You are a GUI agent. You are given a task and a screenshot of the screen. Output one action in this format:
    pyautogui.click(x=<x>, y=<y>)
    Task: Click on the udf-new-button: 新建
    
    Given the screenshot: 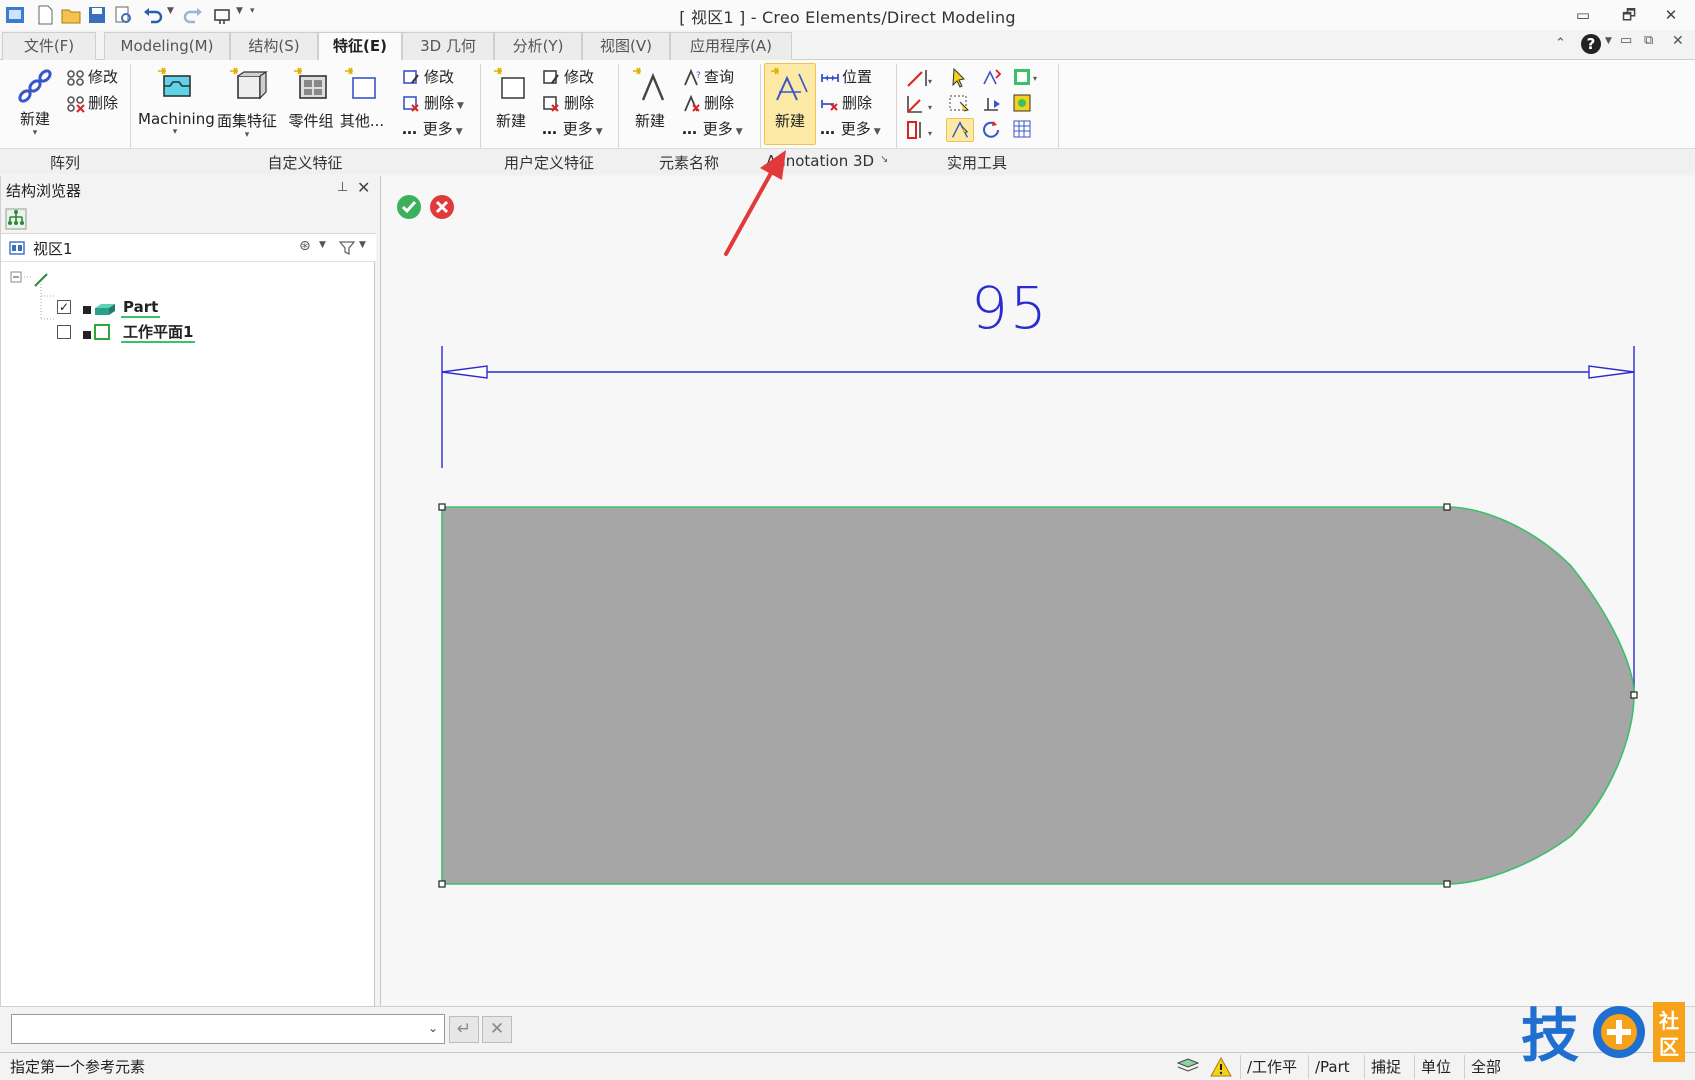 What is the action you would take?
    pyautogui.click(x=511, y=97)
    